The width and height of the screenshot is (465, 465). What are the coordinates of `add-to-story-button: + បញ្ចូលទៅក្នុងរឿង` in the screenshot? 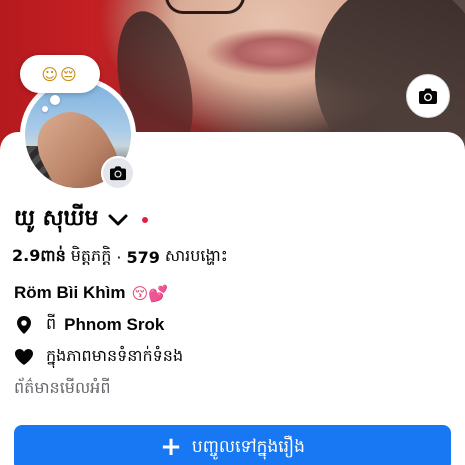 It's located at (232, 445).